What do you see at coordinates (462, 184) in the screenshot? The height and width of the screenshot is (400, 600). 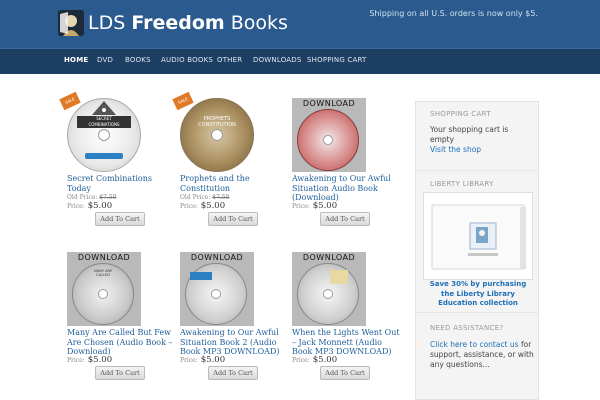 I see `library-widget-heading: LIBERTY LIBRARY` at bounding box center [462, 184].